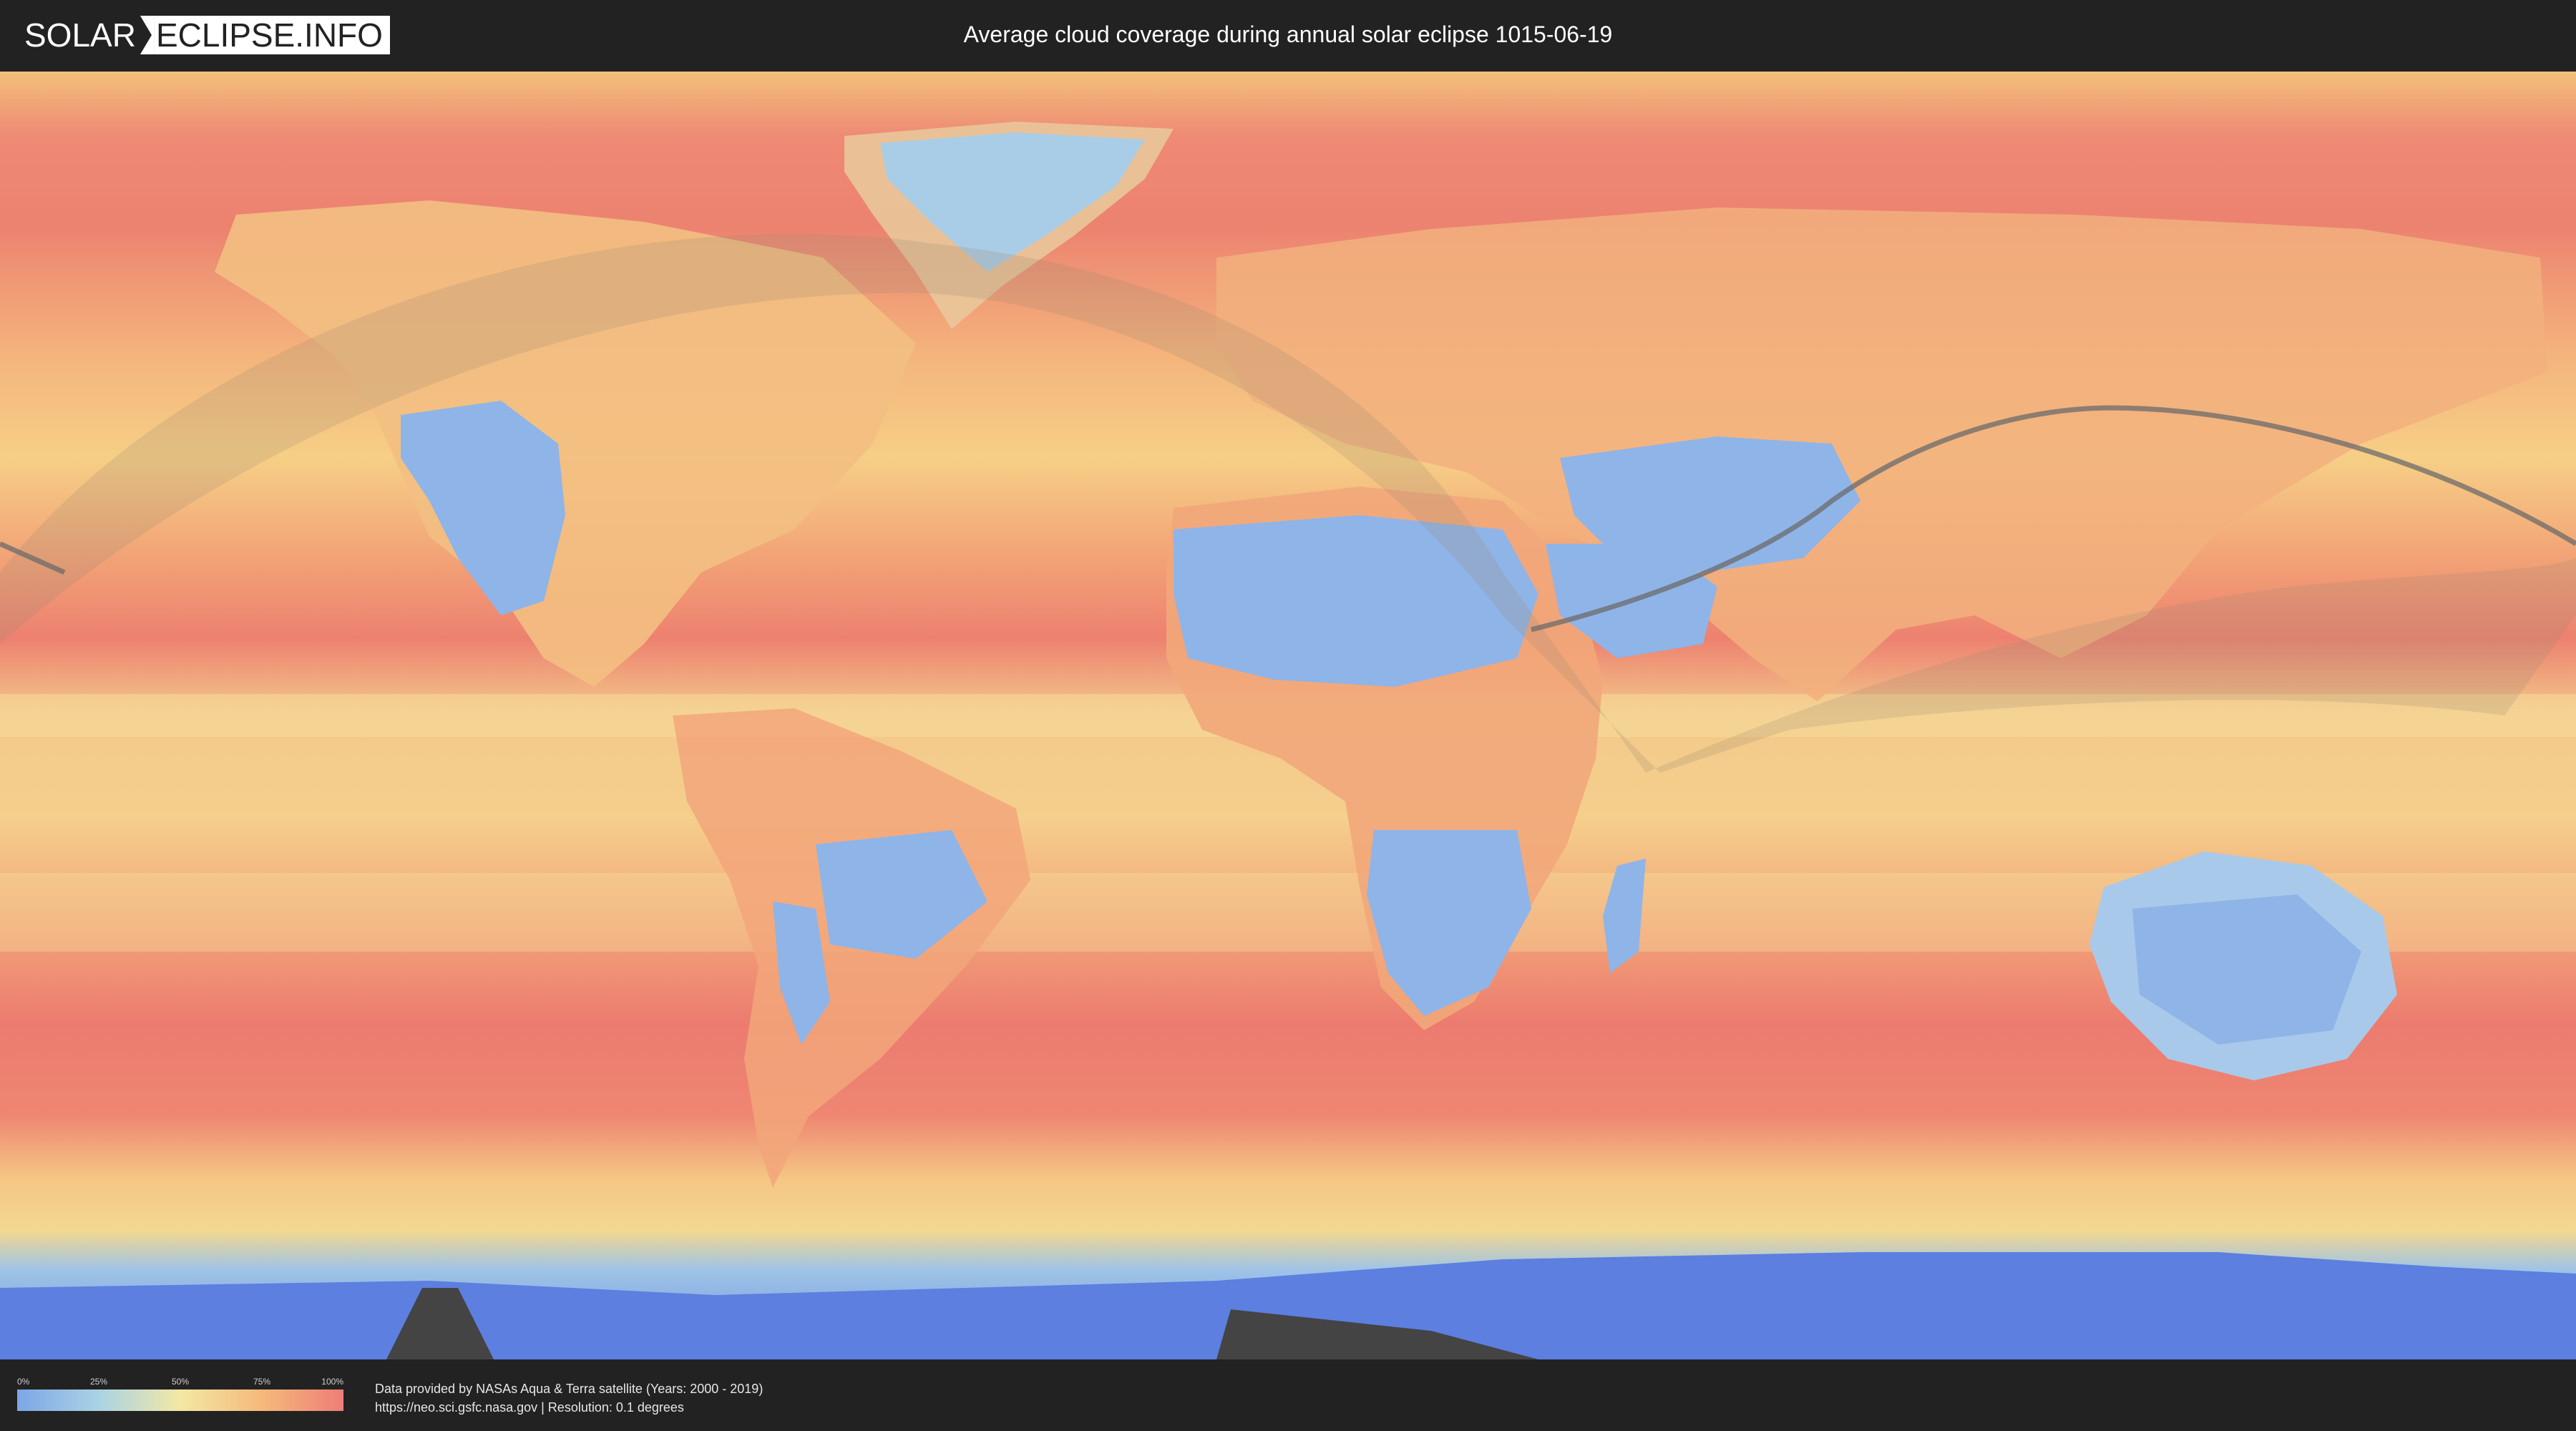  What do you see at coordinates (1356, 601) in the screenshot?
I see `sahara-clear-area` at bounding box center [1356, 601].